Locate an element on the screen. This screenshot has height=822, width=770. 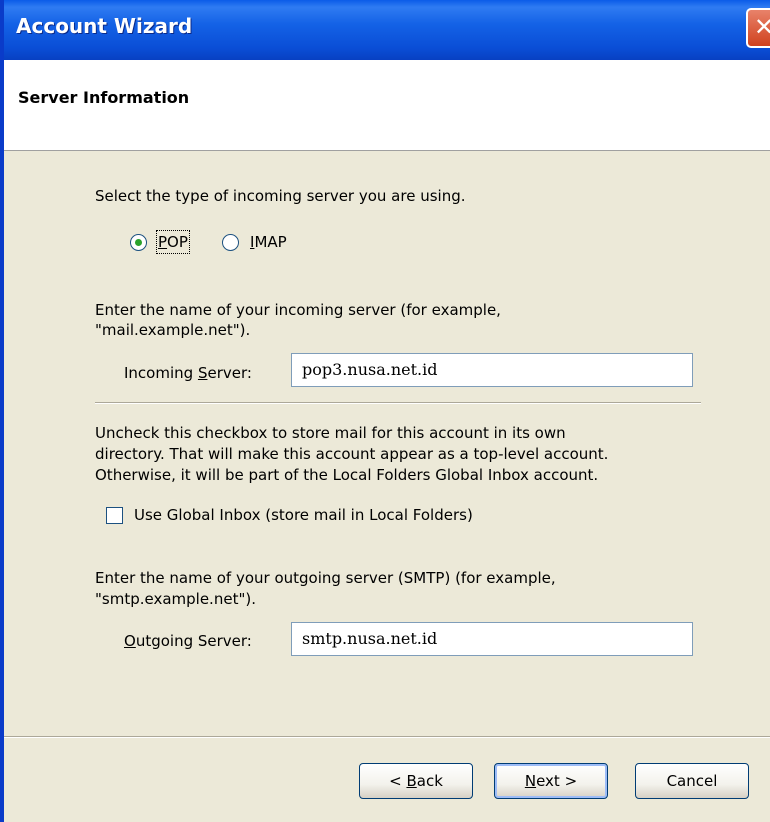
close-icon: ✕ is located at coordinates (758, 28).